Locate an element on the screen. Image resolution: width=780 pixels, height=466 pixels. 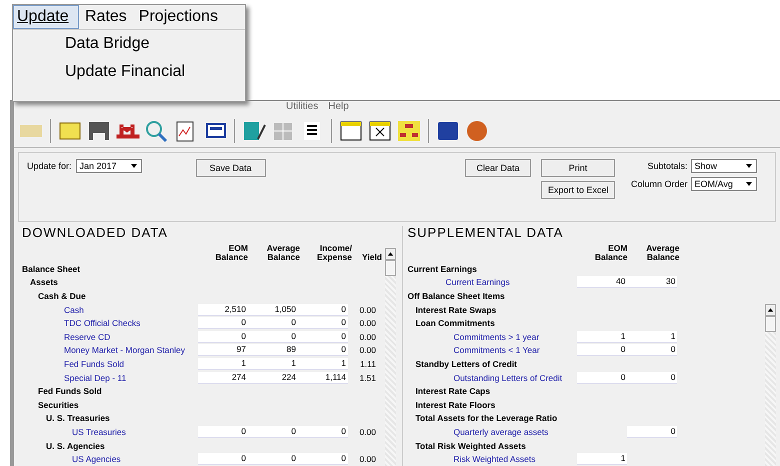
value-cell: 274 is located at coordinates (223, 378).